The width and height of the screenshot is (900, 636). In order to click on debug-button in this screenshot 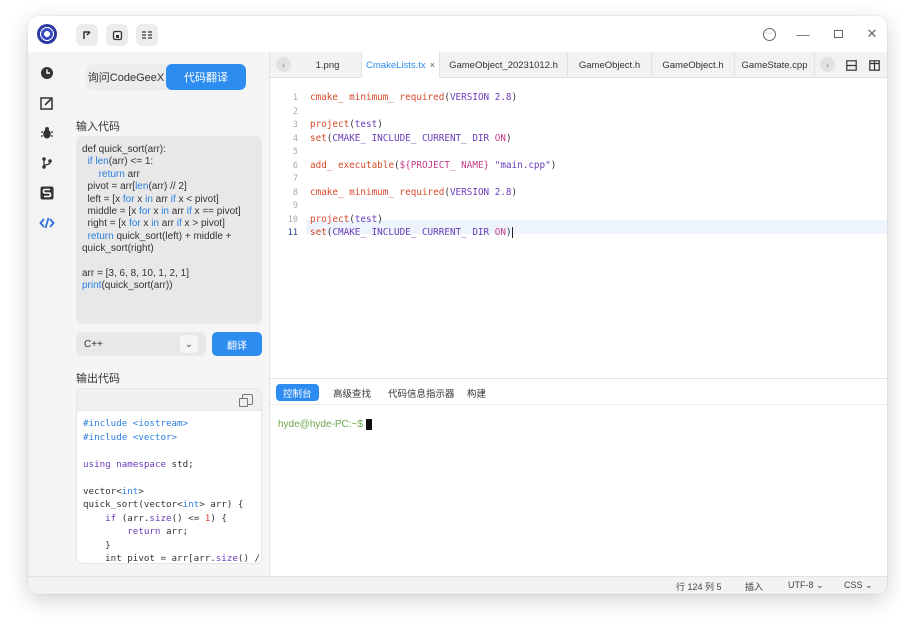, I will do `click(117, 35)`.